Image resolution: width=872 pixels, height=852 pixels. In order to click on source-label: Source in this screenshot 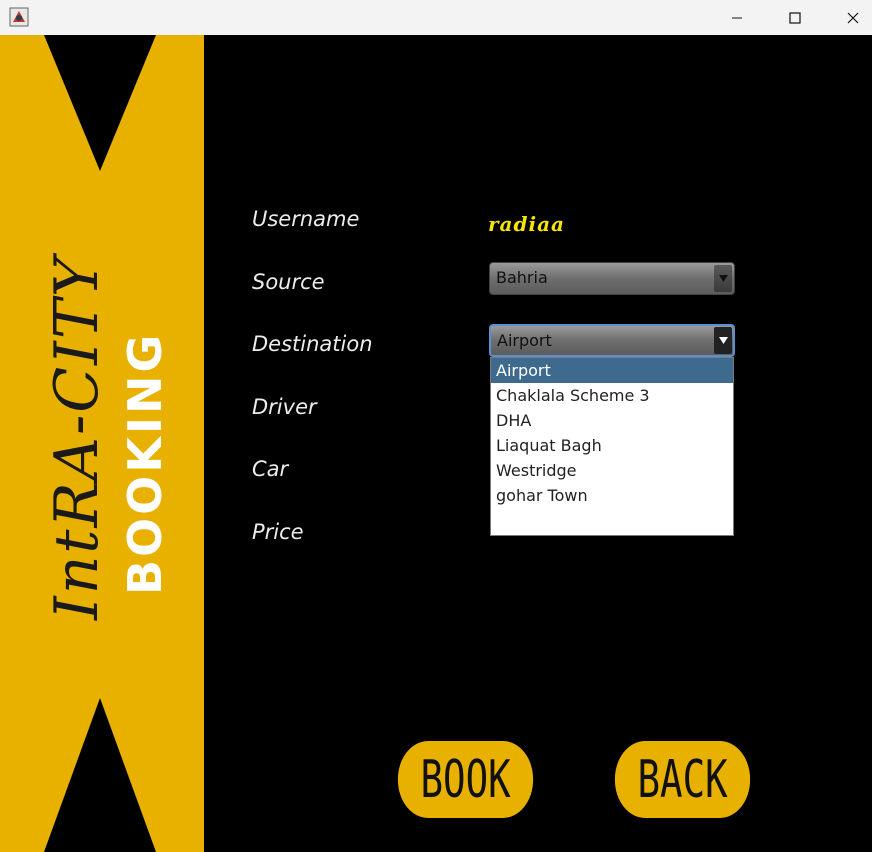, I will do `click(288, 282)`.